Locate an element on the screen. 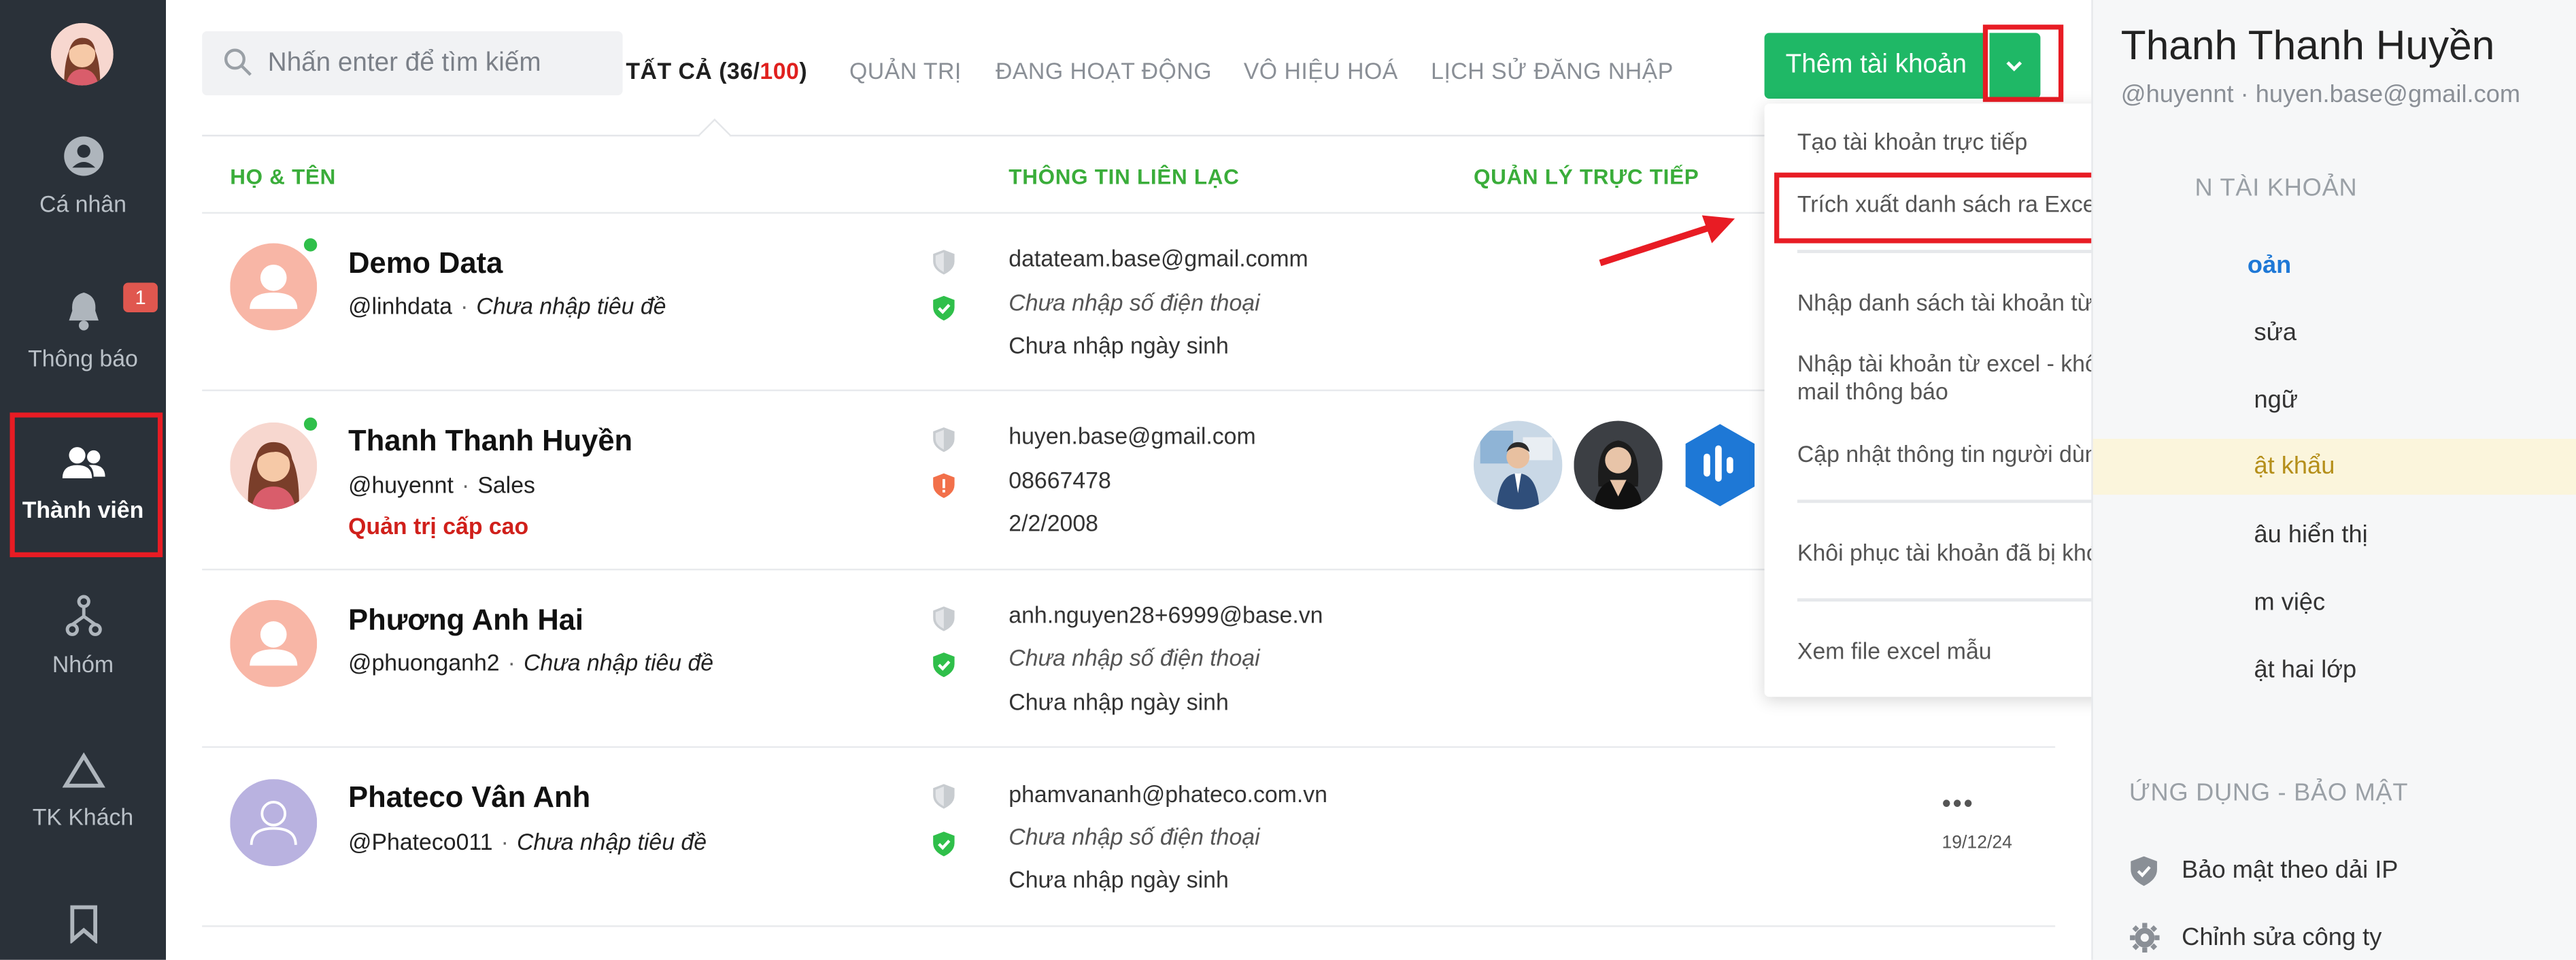 This screenshot has width=2576, height=960. member-email: anh.nguyen28+6999@base.vn is located at coordinates (1166, 614).